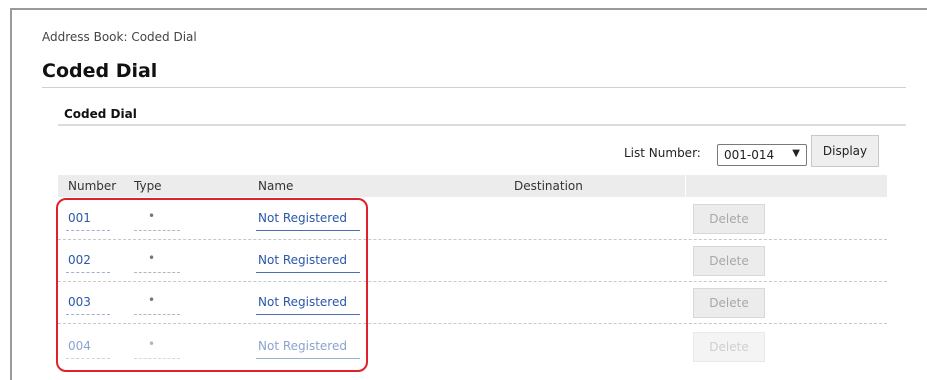  I want to click on header-number: Number, so click(92, 186).